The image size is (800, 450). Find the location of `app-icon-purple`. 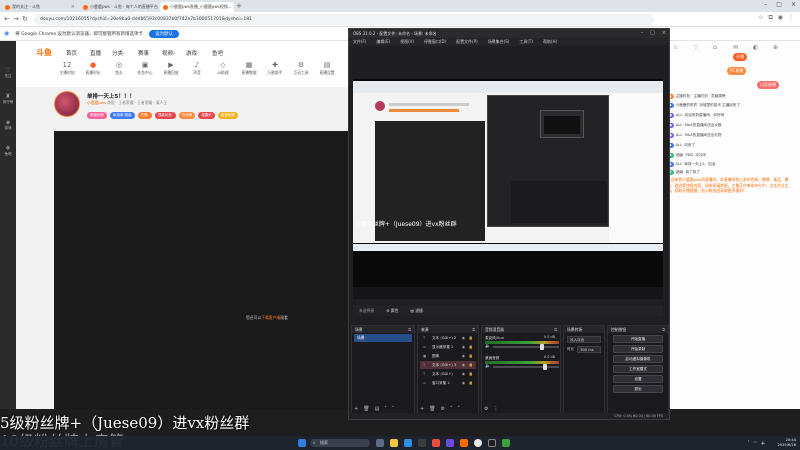

app-icon-purple is located at coordinates (450, 443).